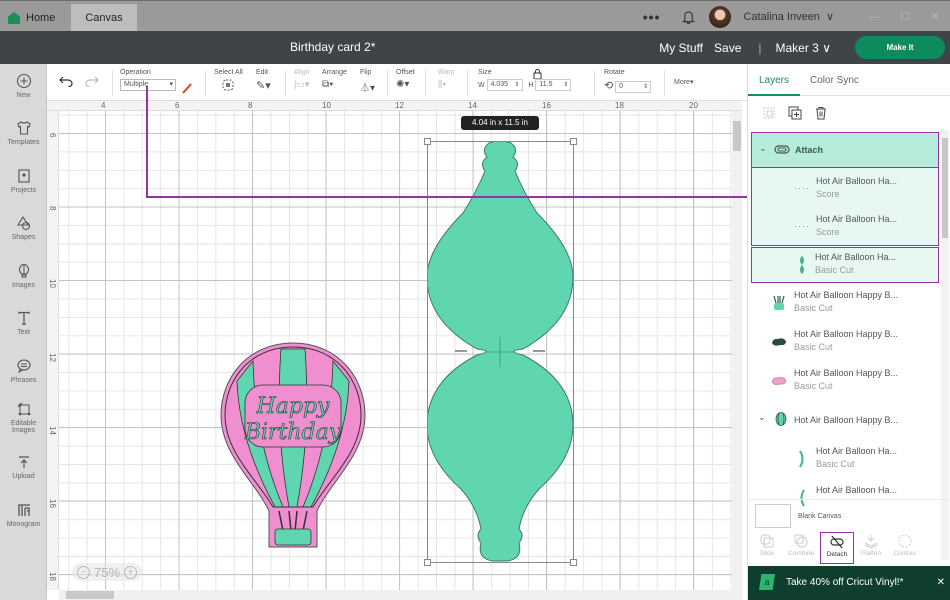  I want to click on tab-home: Home, so click(31, 18).